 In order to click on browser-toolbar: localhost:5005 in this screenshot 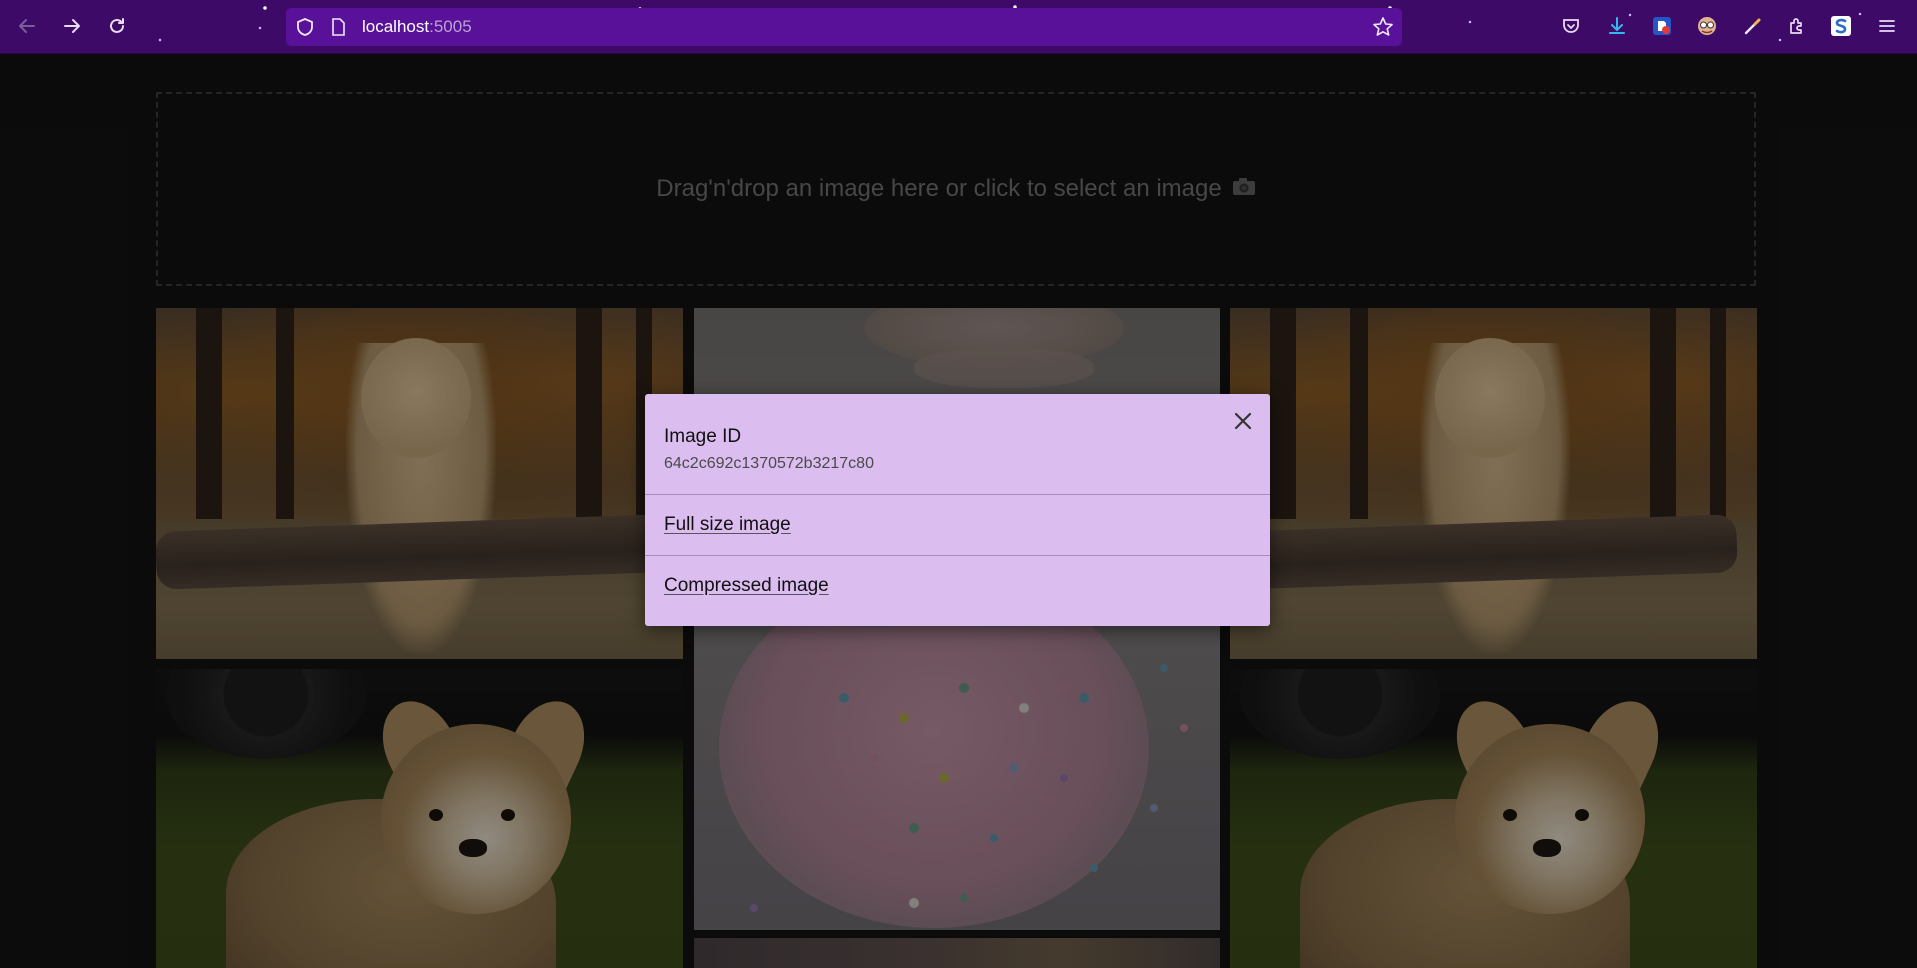, I will do `click(958, 27)`.